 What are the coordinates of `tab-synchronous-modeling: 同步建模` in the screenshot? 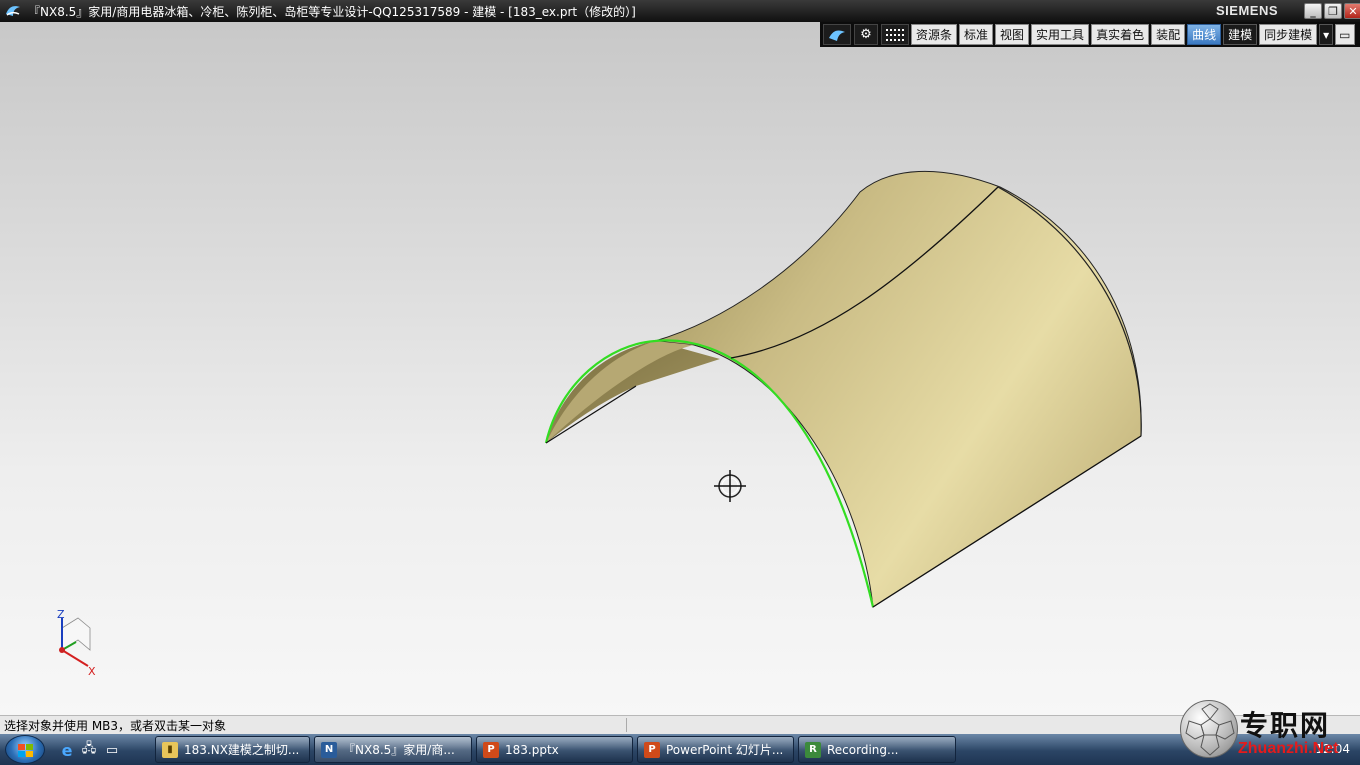 It's located at (1288, 34).